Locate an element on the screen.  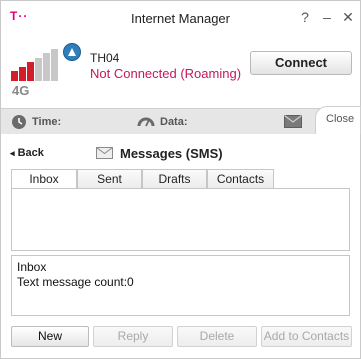
tab-sent: Sent is located at coordinates (109, 178).